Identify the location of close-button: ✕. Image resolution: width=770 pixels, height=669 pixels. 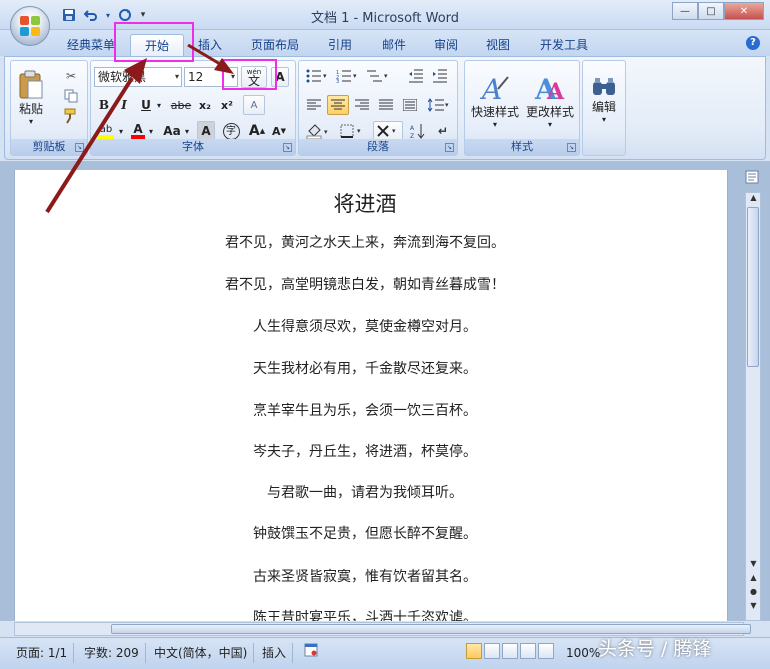
(744, 11).